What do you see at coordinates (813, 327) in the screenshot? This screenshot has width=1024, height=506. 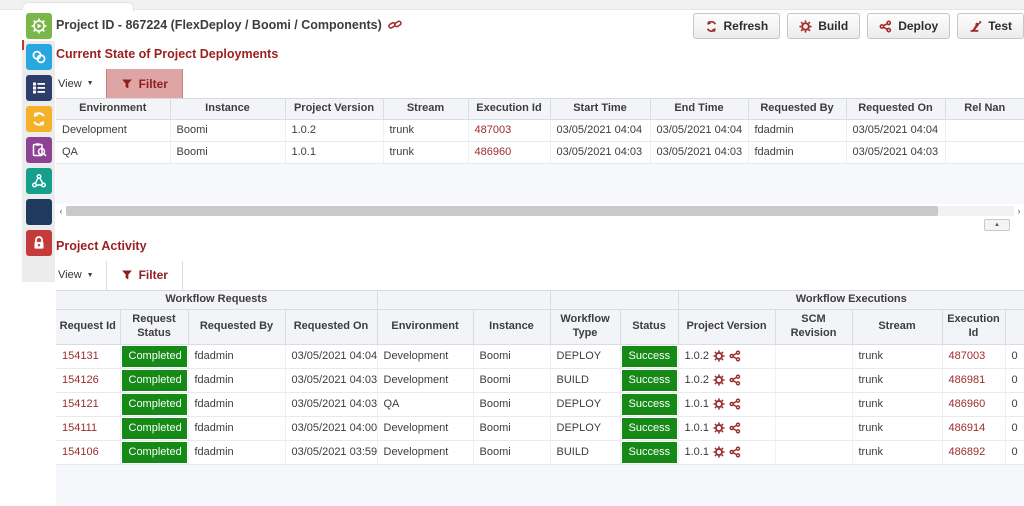 I see `column-header: SCM Revision` at bounding box center [813, 327].